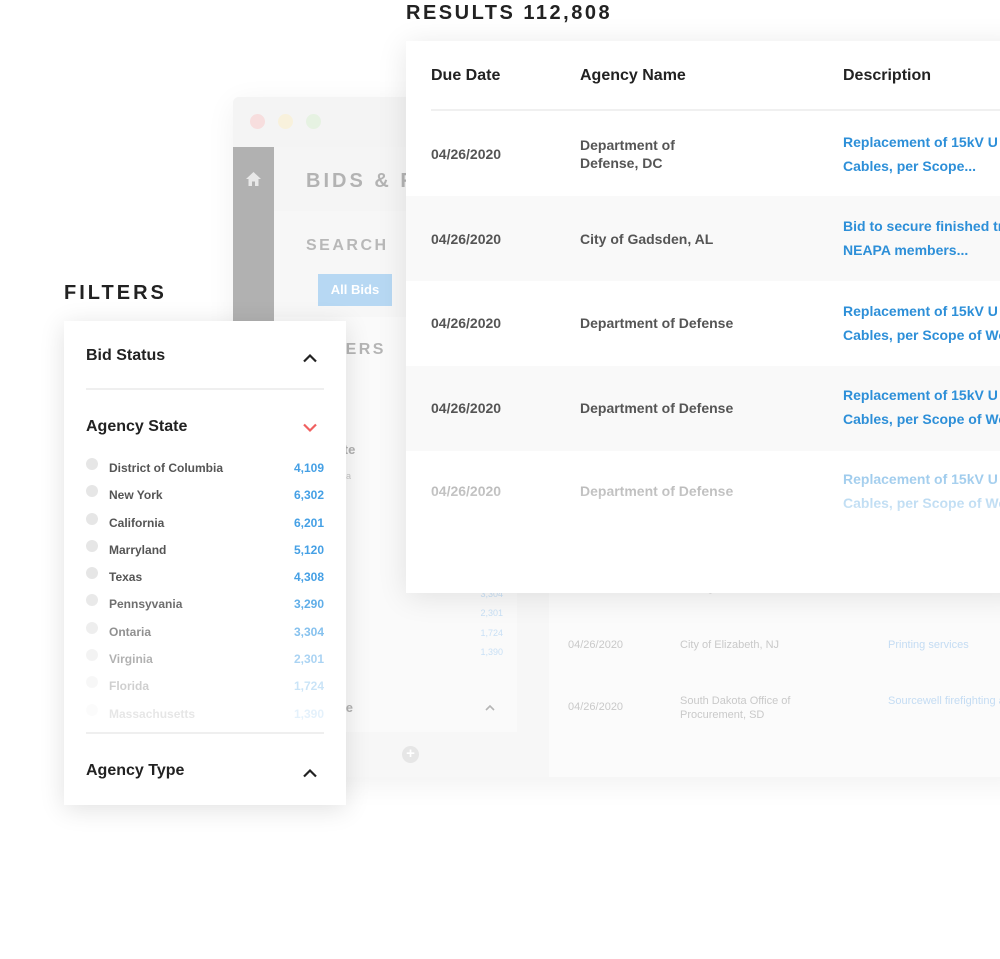 Image resolution: width=1000 pixels, height=959 pixels. I want to click on state-option: Marryland 5,120, so click(205, 551).